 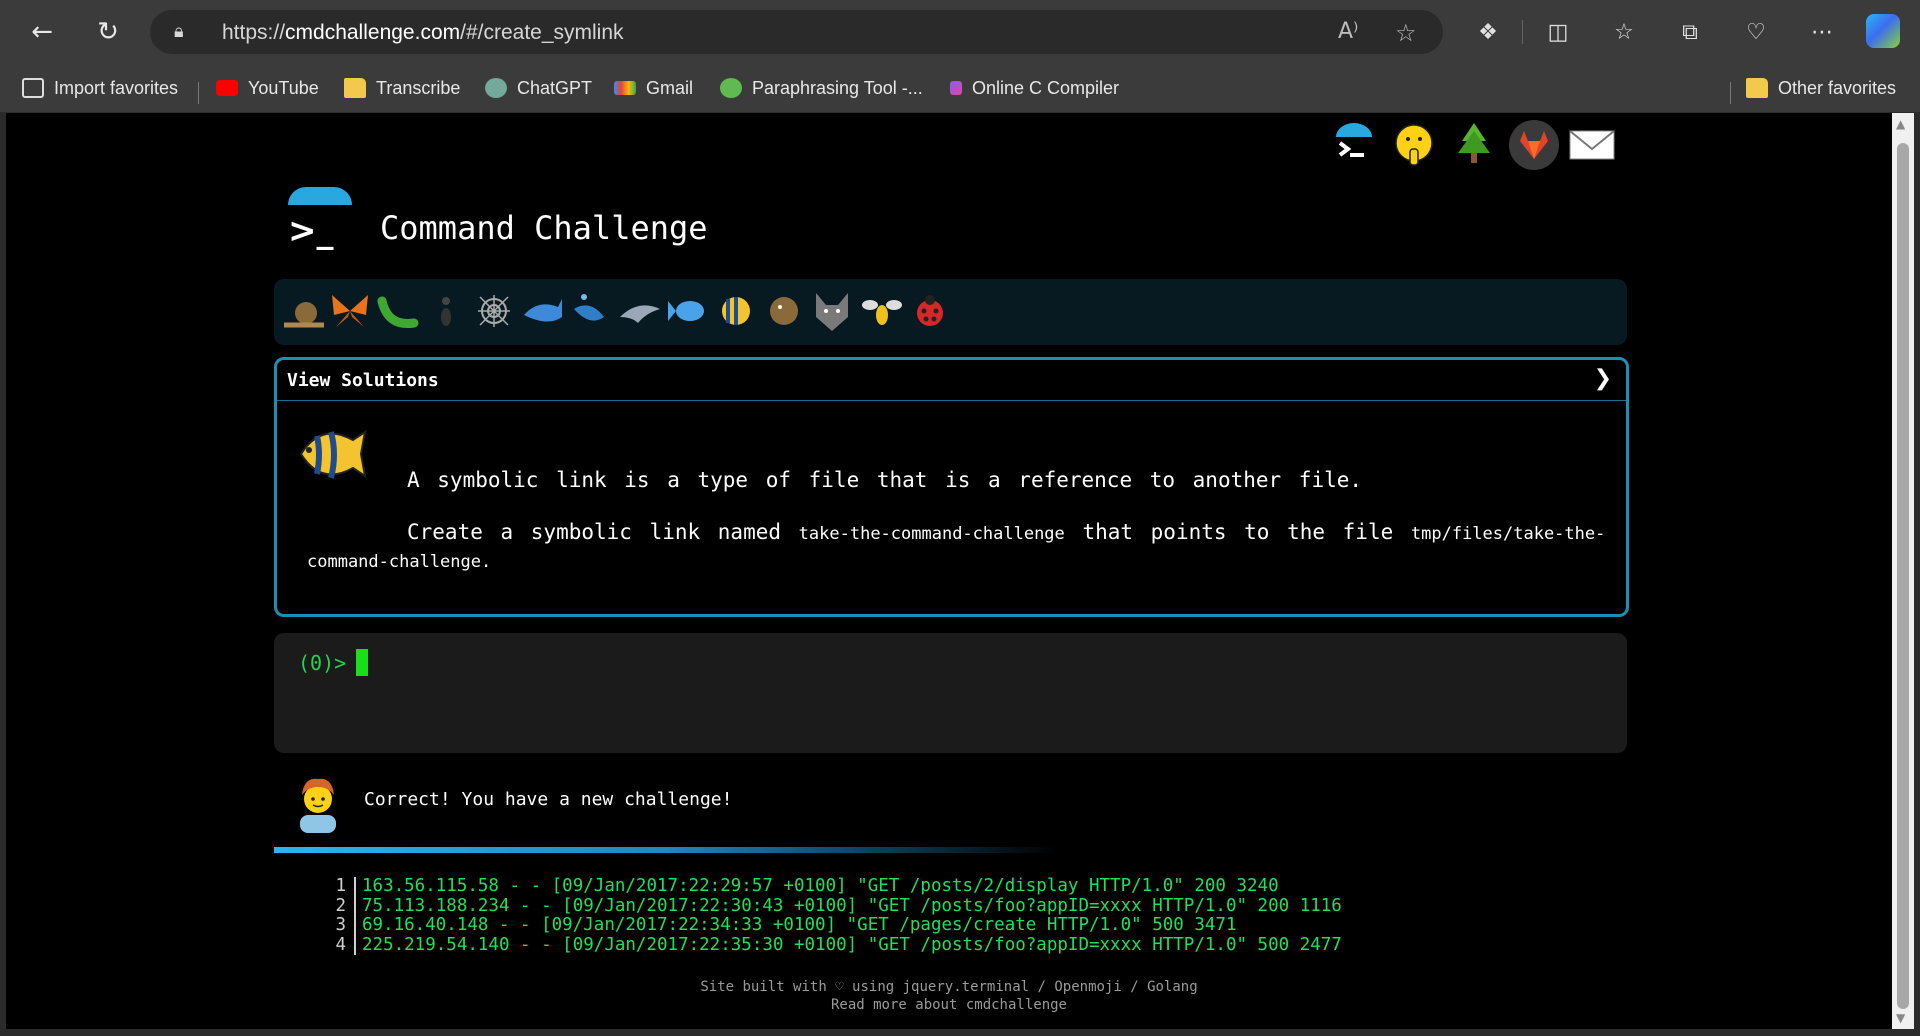 What do you see at coordinates (670, 87) in the screenshot?
I see `bookmark-label: Gmail` at bounding box center [670, 87].